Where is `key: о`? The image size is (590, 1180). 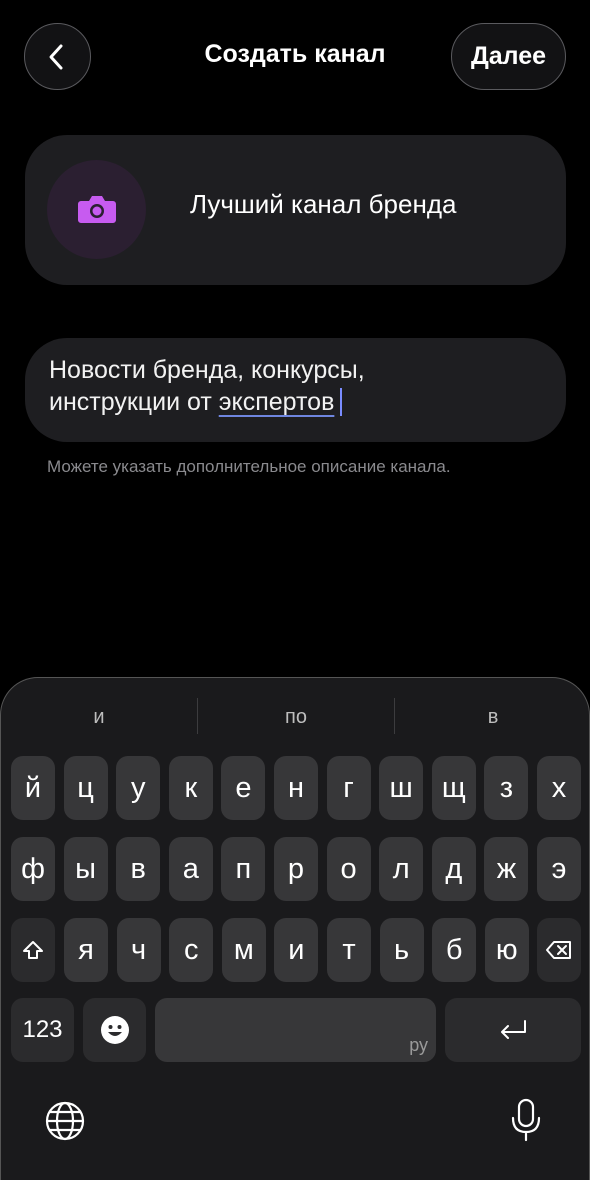
key: о is located at coordinates (348, 869).